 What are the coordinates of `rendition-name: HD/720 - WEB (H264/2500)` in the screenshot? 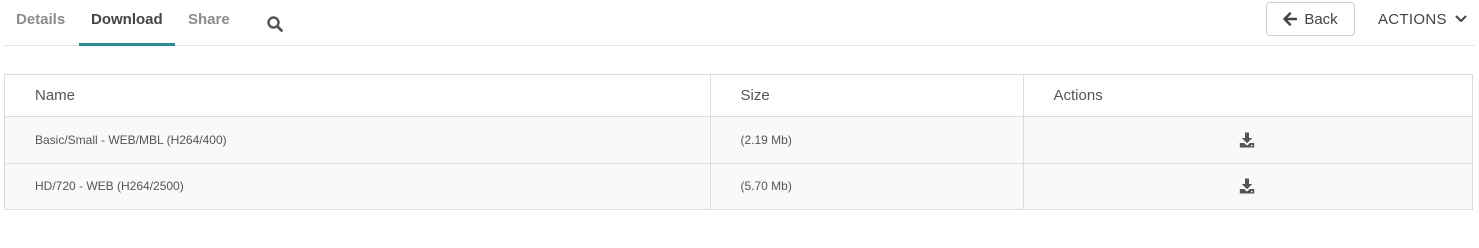 It's located at (358, 186).